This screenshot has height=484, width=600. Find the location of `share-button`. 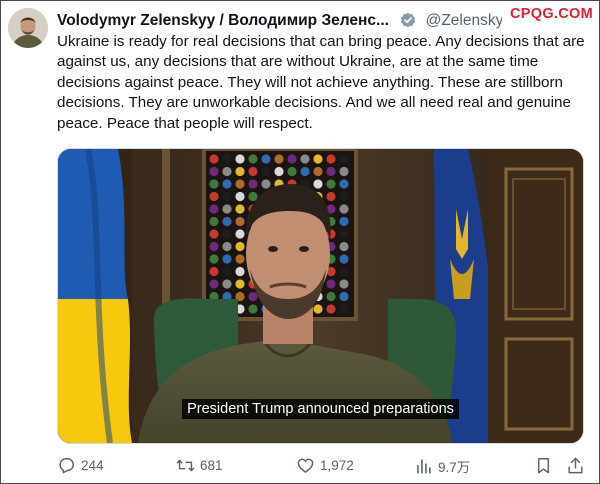

share-button is located at coordinates (578, 465).